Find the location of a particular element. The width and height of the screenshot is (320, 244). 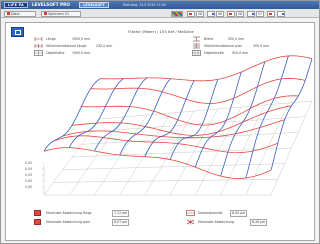

max-deviation-icon is located at coordinates (190, 222).